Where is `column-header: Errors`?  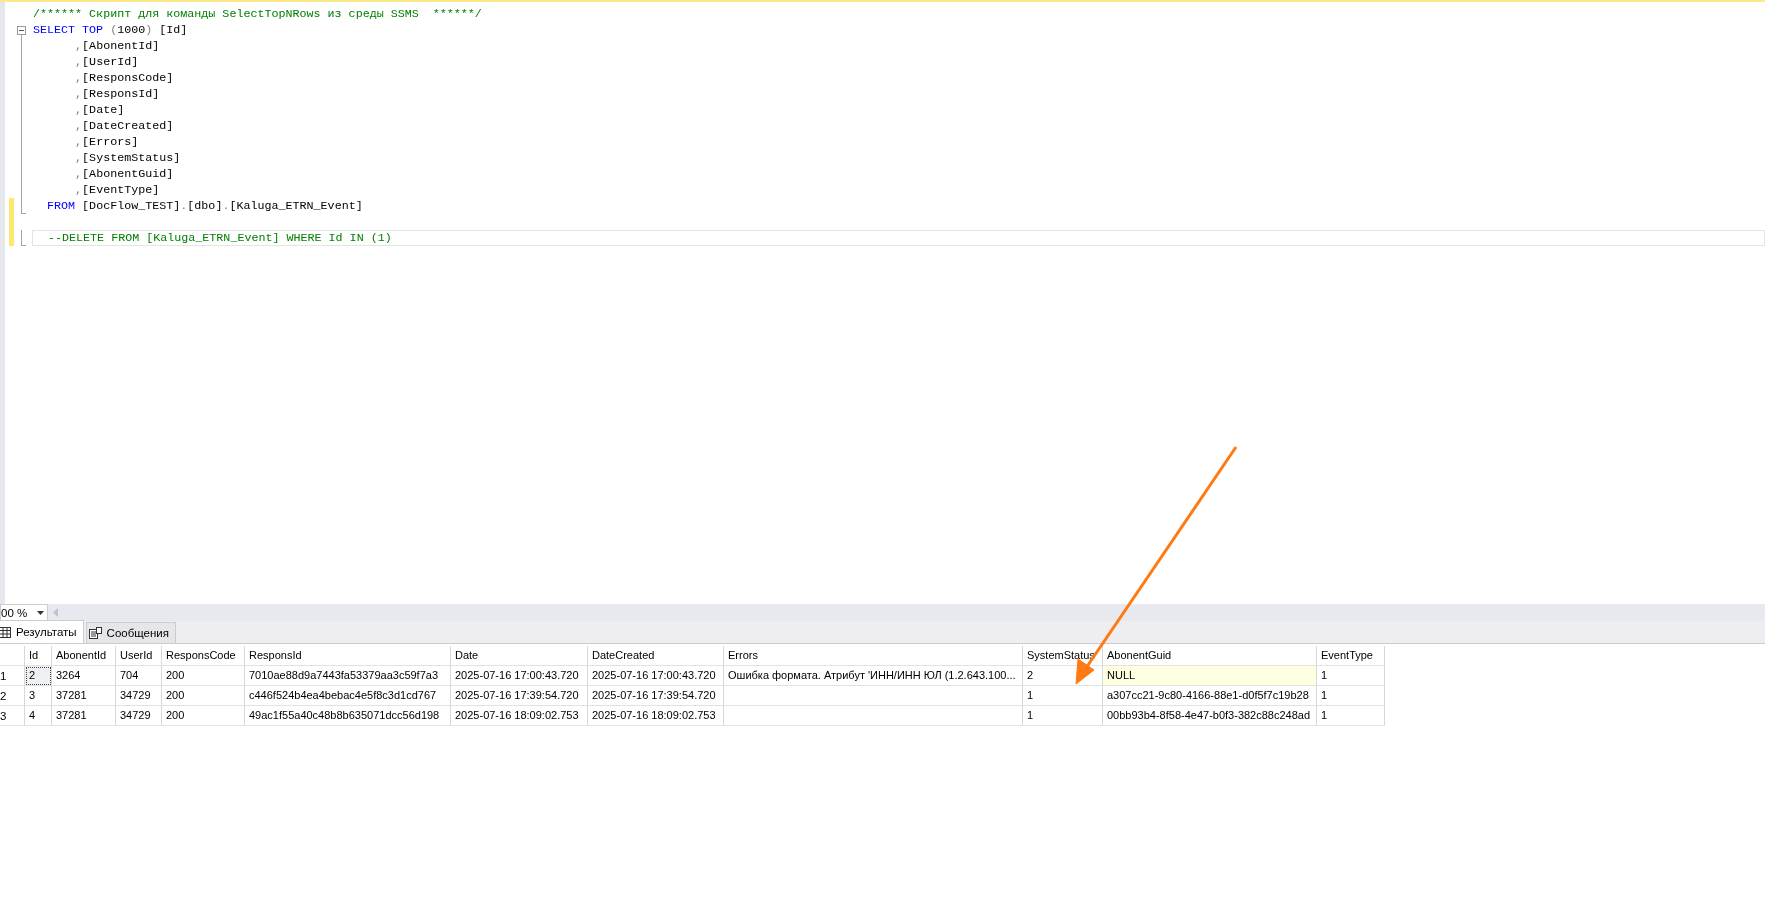
column-header: Errors is located at coordinates (873, 656).